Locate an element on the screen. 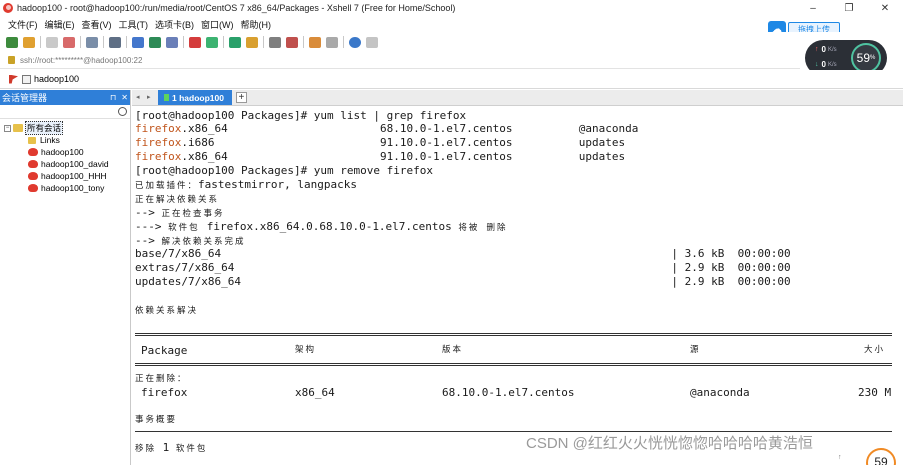  layout-icon is located at coordinates (332, 42).